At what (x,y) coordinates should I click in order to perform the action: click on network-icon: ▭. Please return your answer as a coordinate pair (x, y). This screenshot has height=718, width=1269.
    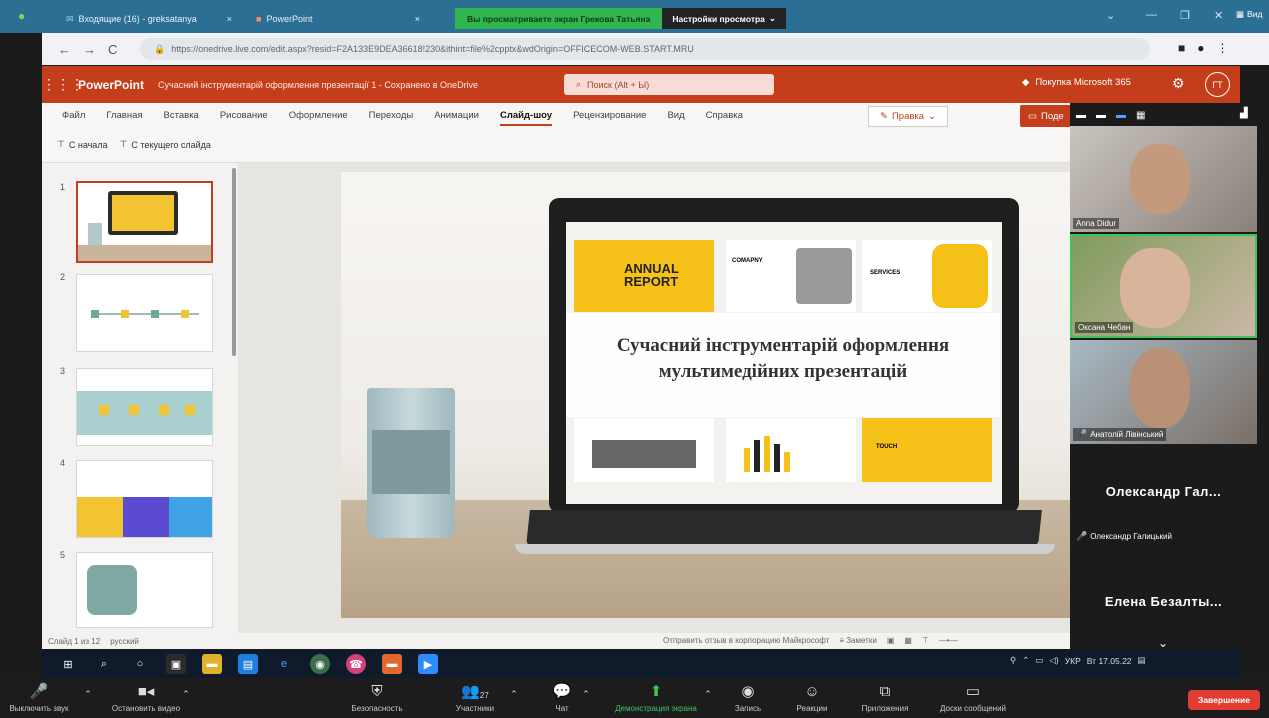
    Looking at the image, I should click on (1039, 660).